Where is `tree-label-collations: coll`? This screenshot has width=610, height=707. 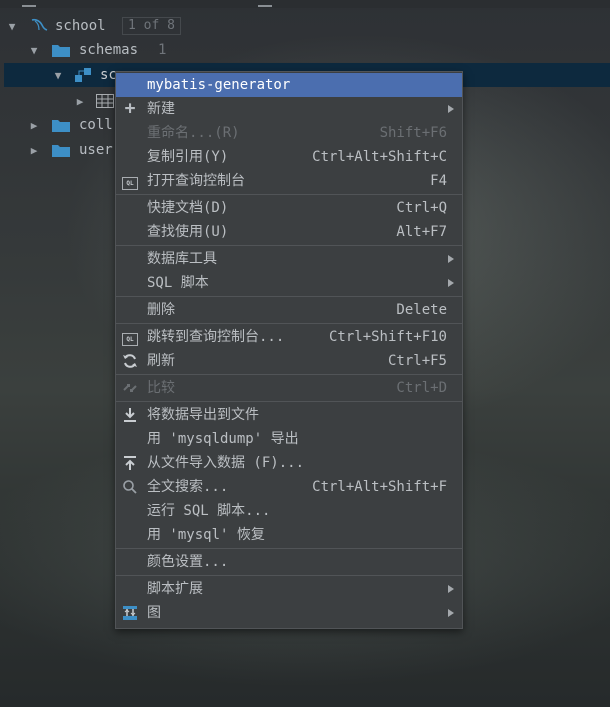 tree-label-collations: coll is located at coordinates (96, 125).